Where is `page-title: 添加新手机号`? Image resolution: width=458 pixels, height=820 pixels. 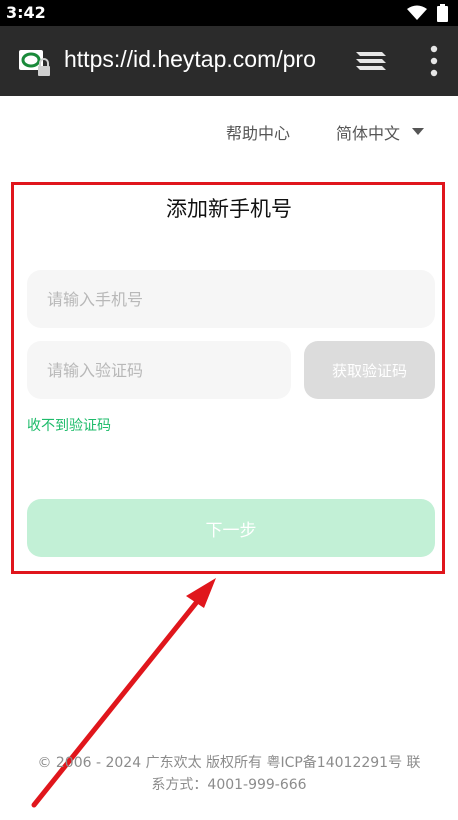 page-title: 添加新手机号 is located at coordinates (229, 209).